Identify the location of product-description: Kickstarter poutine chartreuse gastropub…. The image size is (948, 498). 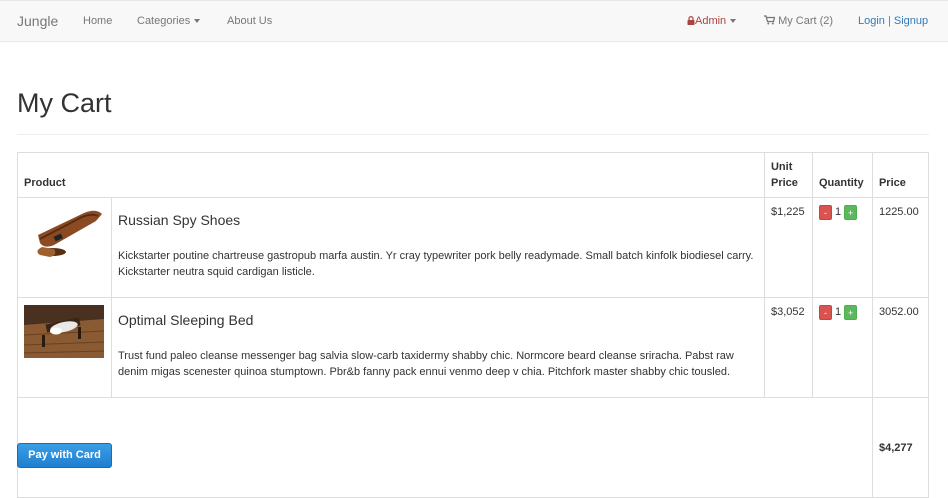
(435, 264).